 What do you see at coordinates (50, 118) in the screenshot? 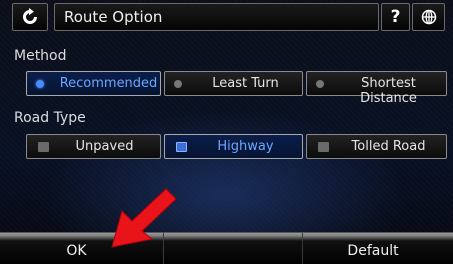
I see `road-type-section-label: Road Type` at bounding box center [50, 118].